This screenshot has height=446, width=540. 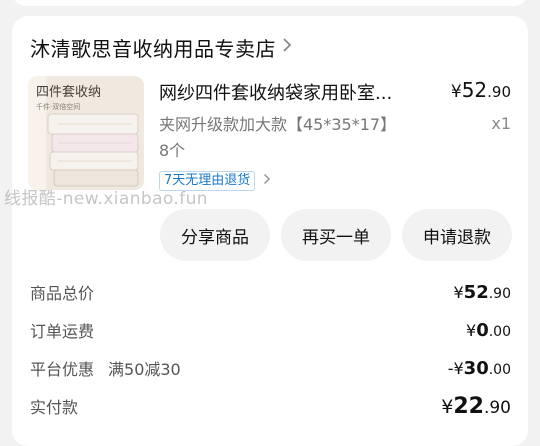 What do you see at coordinates (336, 235) in the screenshot?
I see `buy-again-button: 再买一单` at bounding box center [336, 235].